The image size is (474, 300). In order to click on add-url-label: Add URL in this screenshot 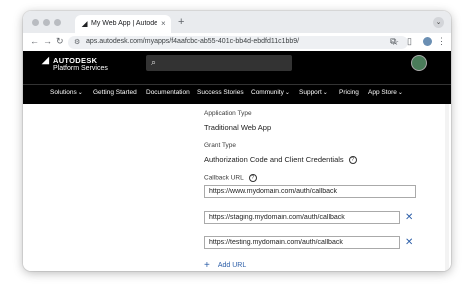, I will do `click(232, 265)`.